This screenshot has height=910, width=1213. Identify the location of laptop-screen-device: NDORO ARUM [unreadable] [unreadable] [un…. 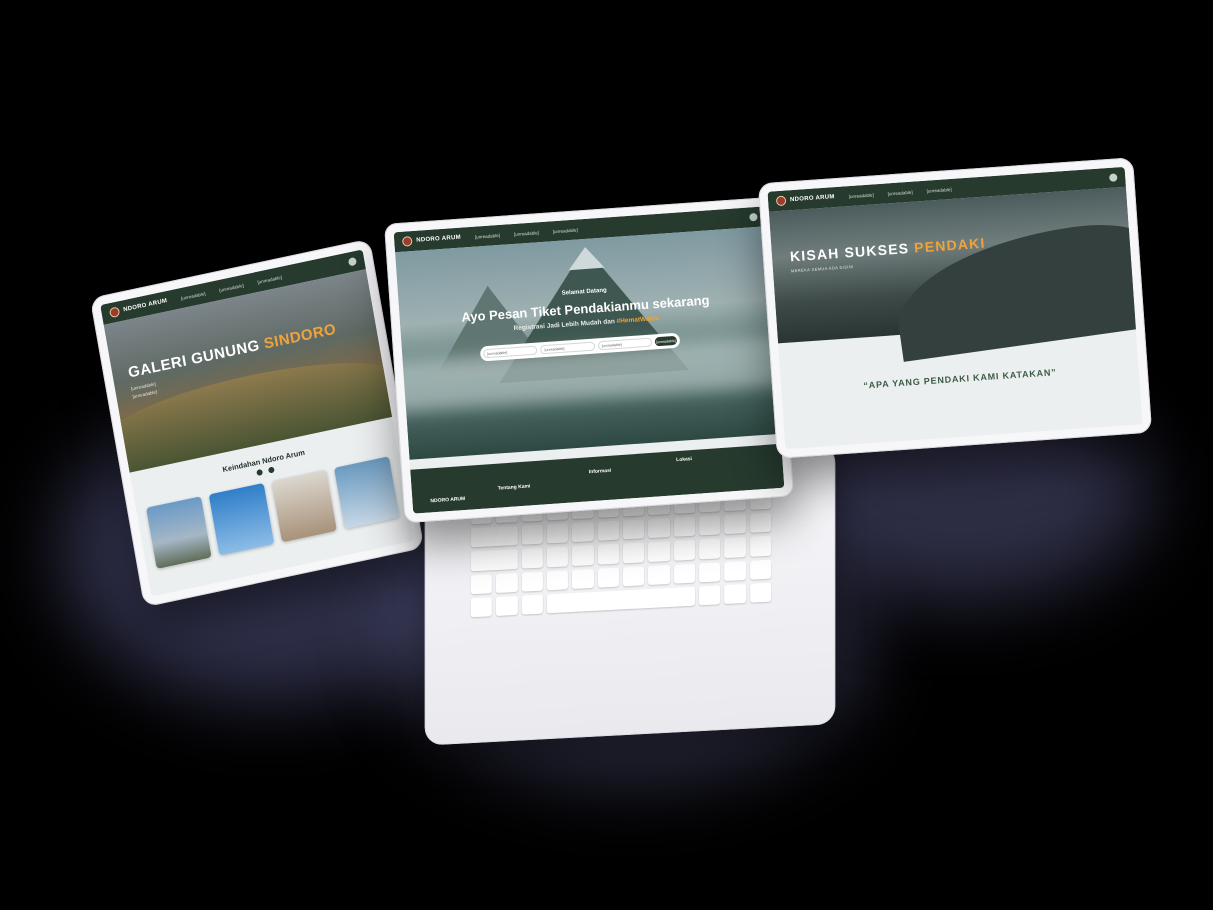
(589, 360).